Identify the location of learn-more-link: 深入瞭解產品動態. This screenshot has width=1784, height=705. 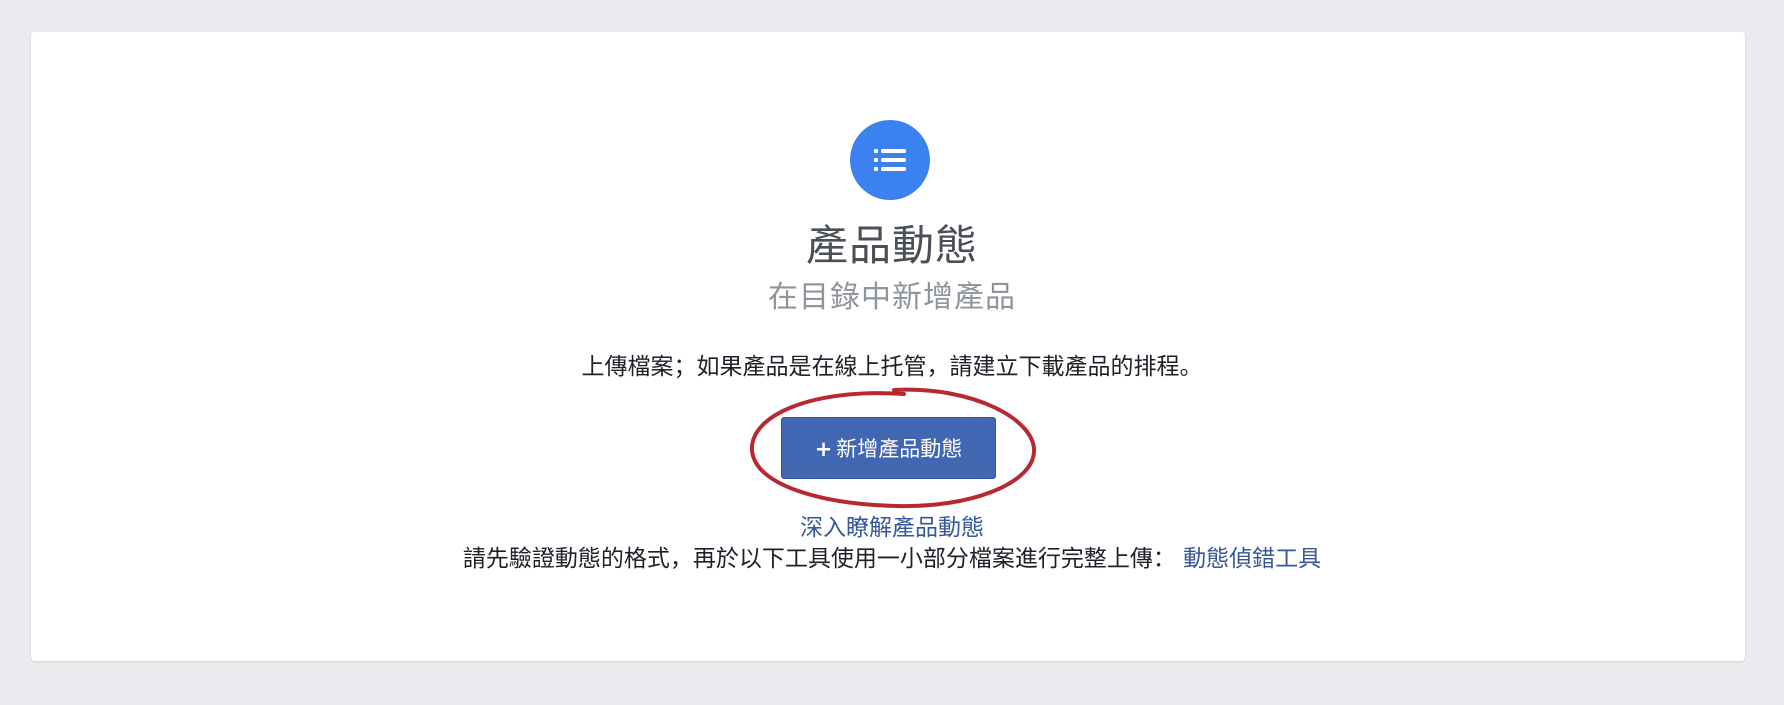
(892, 528).